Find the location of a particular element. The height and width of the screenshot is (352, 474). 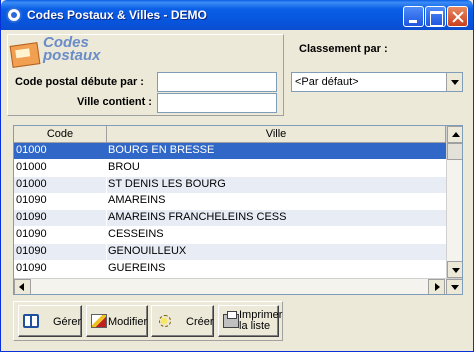

app-icon is located at coordinates (14, 15).